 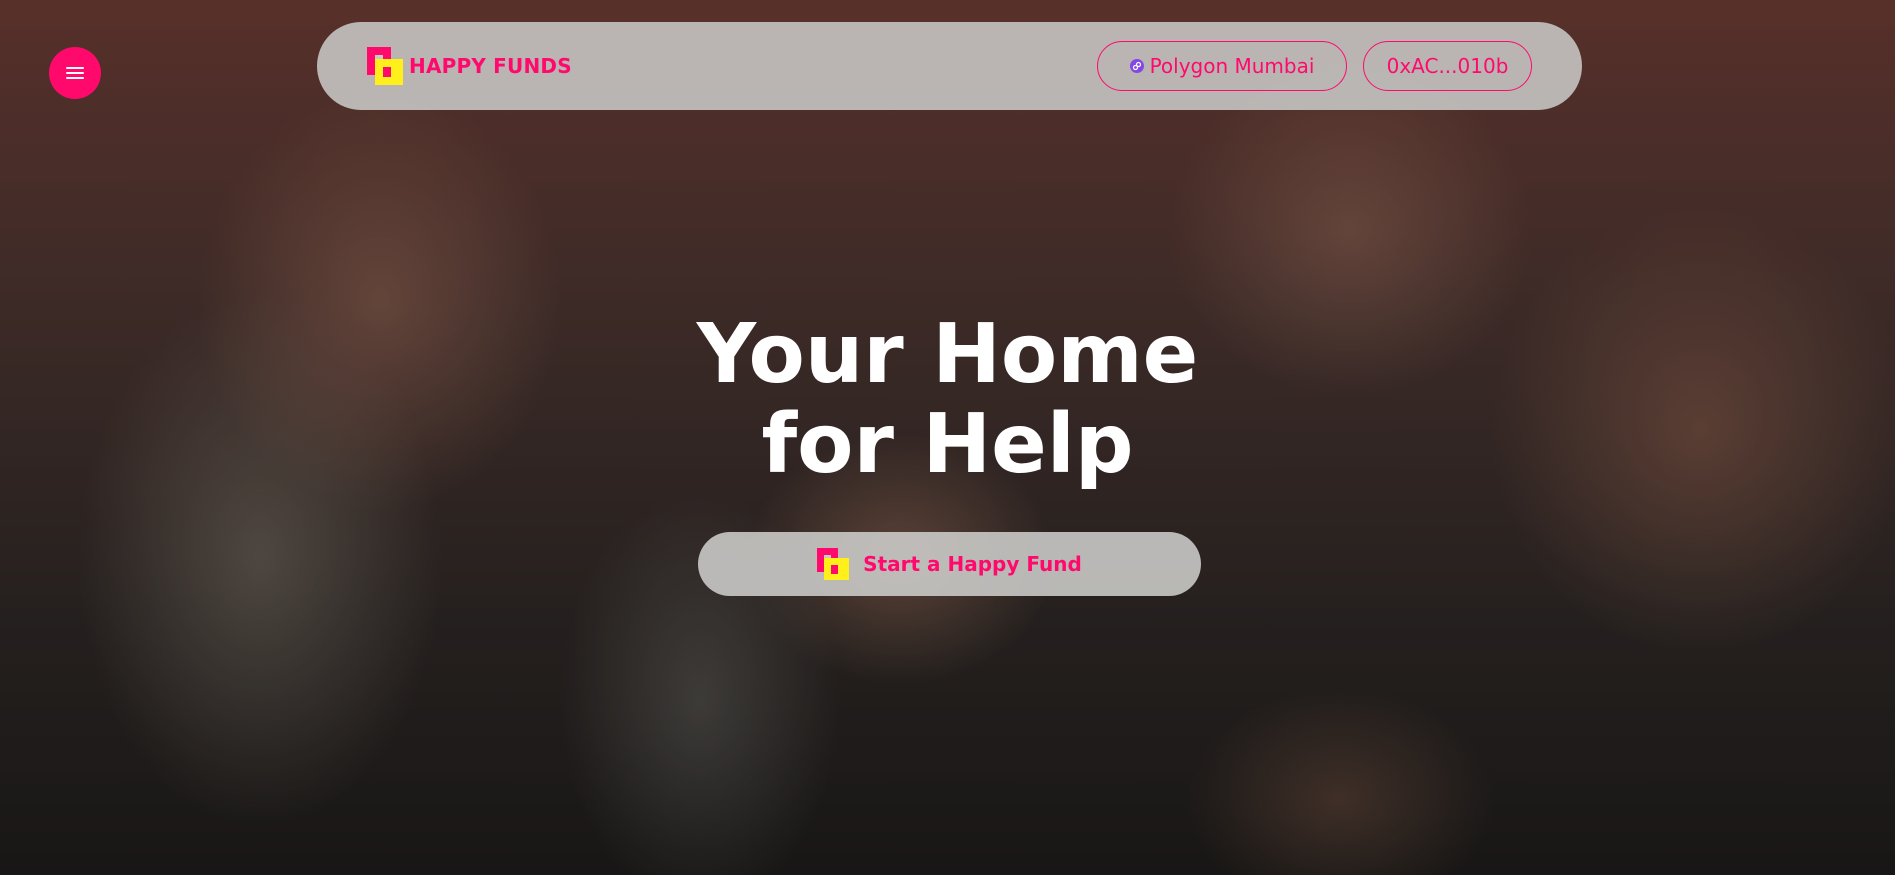 What do you see at coordinates (1232, 66) in the screenshot?
I see `network-label: Polygon Mumbai` at bounding box center [1232, 66].